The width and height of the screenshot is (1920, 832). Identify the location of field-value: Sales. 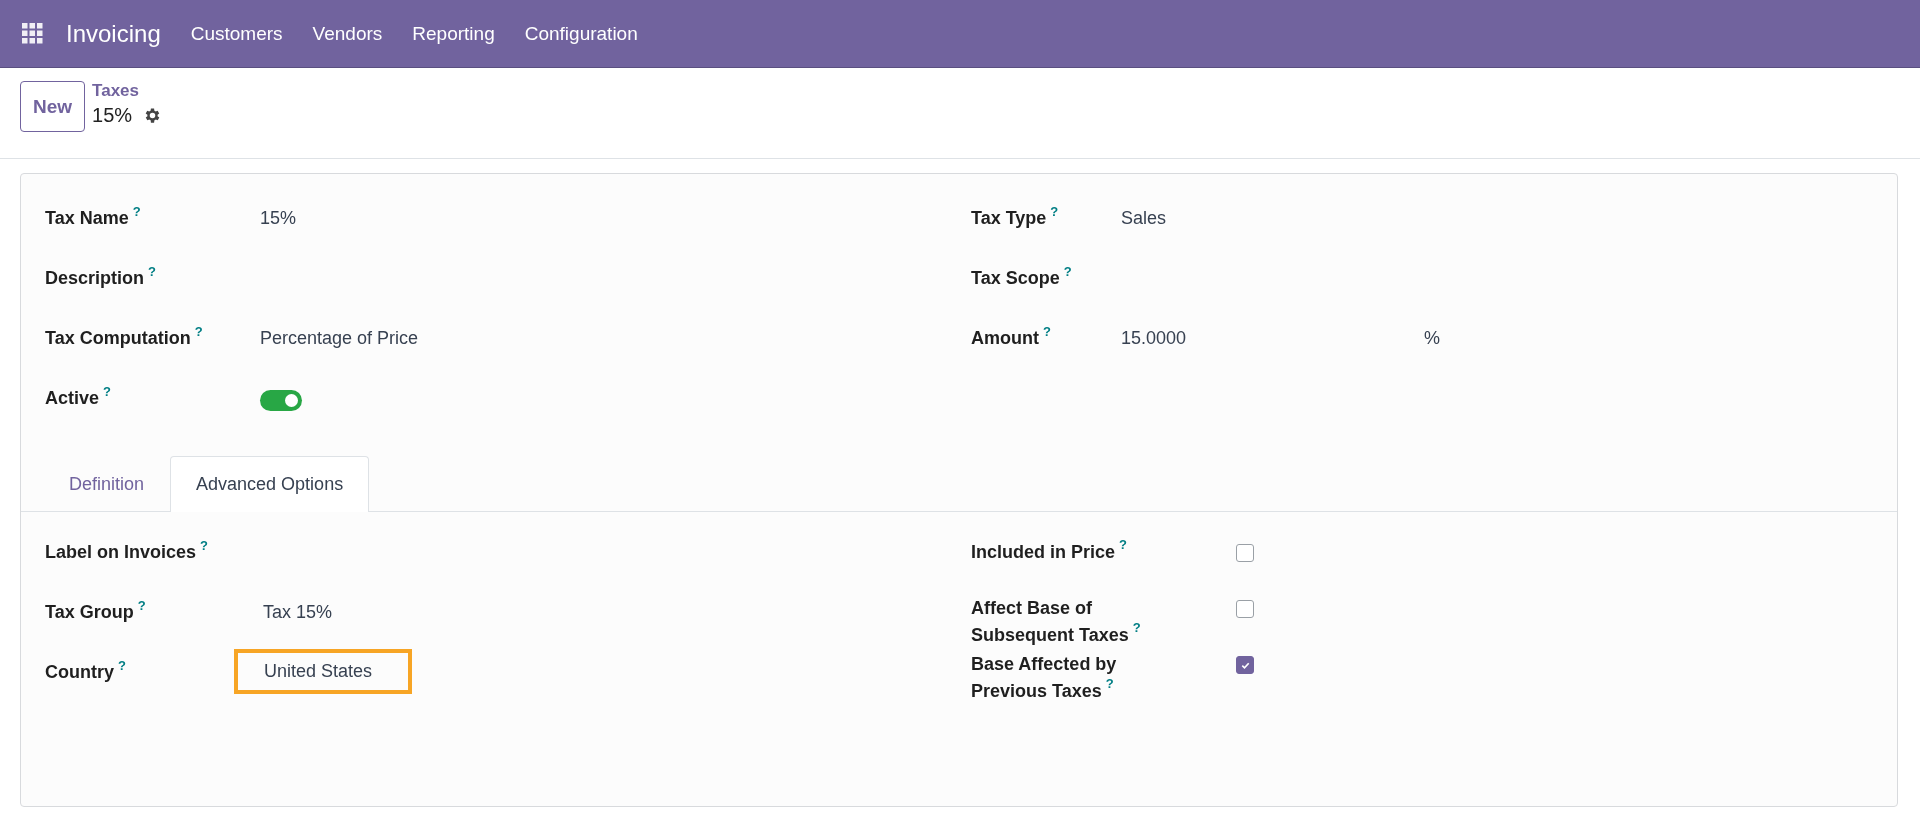
(1144, 218).